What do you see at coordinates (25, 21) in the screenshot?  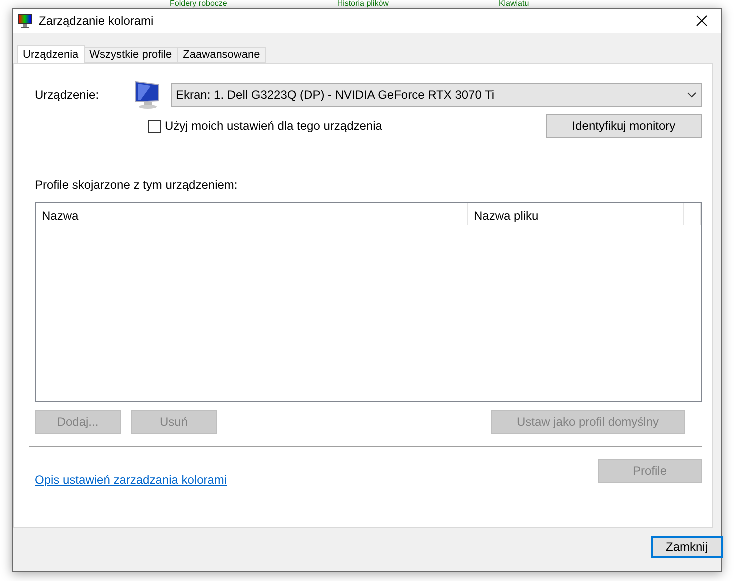 I see `monitor-icon` at bounding box center [25, 21].